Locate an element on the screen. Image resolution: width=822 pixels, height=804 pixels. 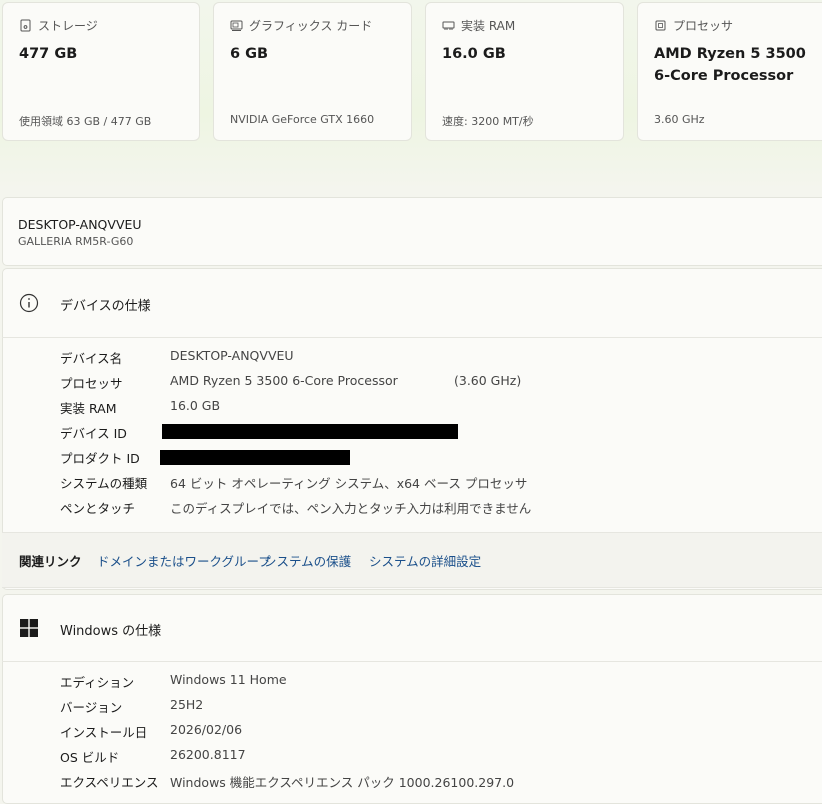
spec-value: 64 ビット オペレーティング システム、x64 ベース プロセッサ is located at coordinates (348, 482).